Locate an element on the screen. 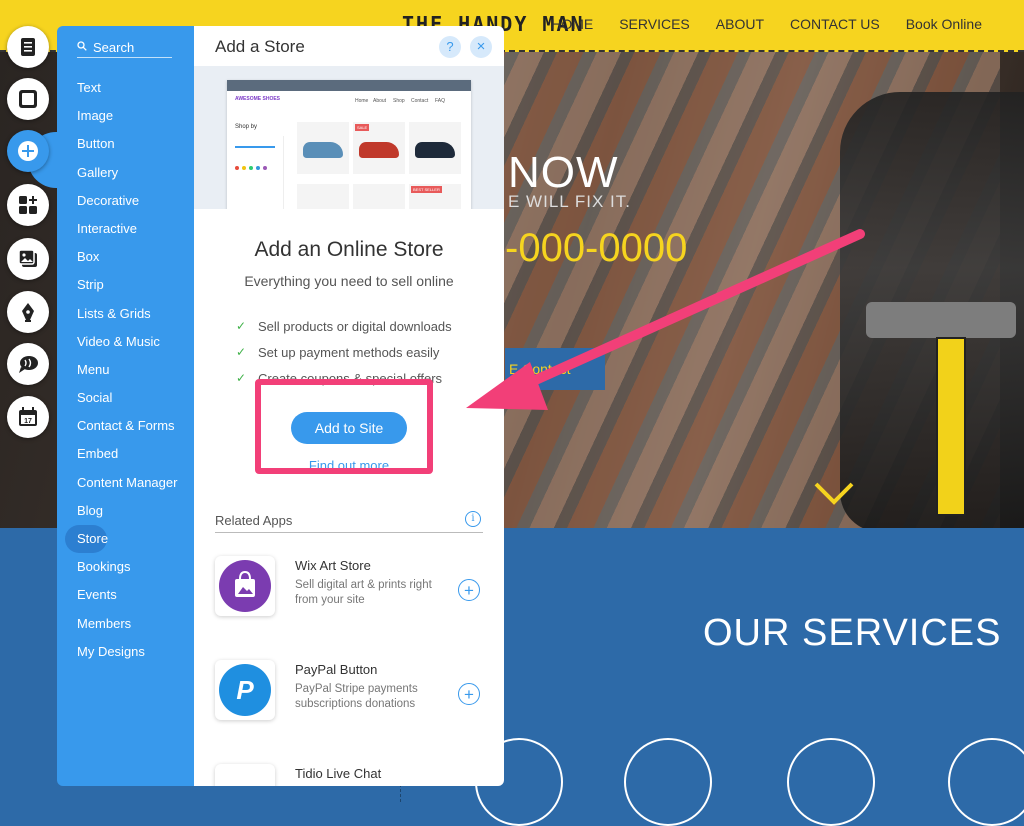  preview-best-seller-badge: BEST SELLER is located at coordinates (426, 189).